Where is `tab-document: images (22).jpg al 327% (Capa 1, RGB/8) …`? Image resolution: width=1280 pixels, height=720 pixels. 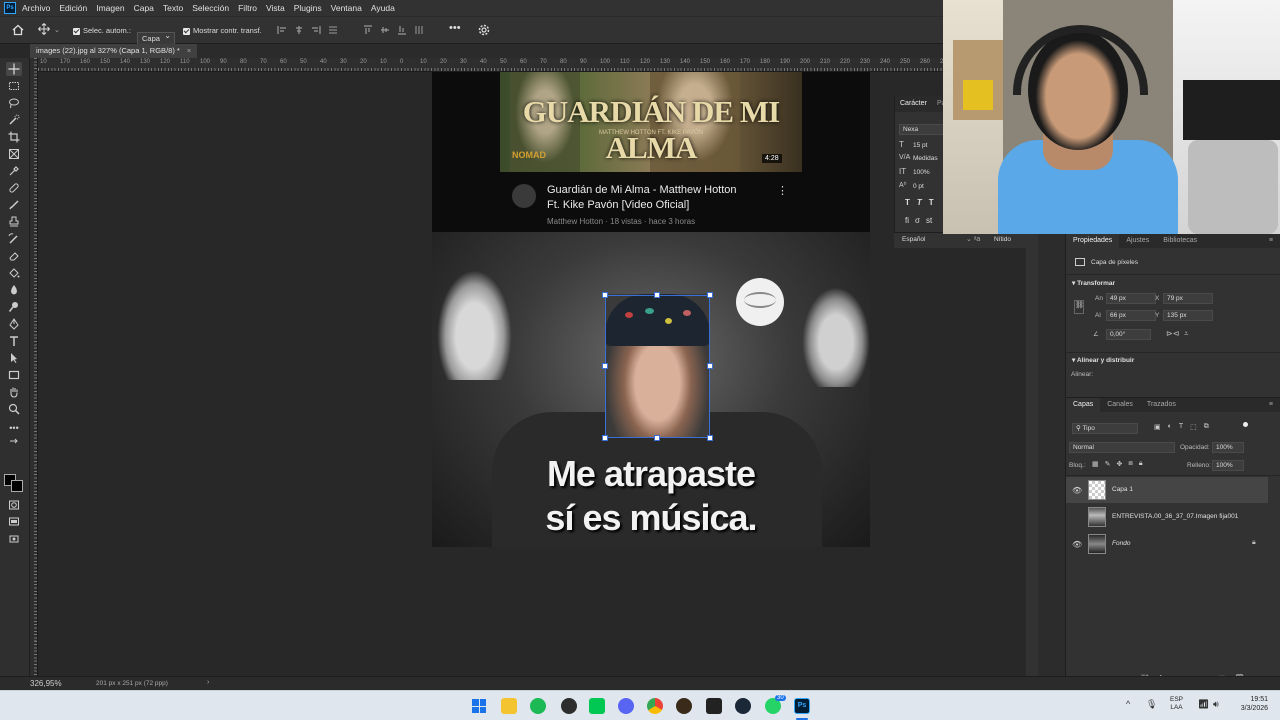 tab-document: images (22).jpg al 327% (Capa 1, RGB/8) … is located at coordinates (114, 51).